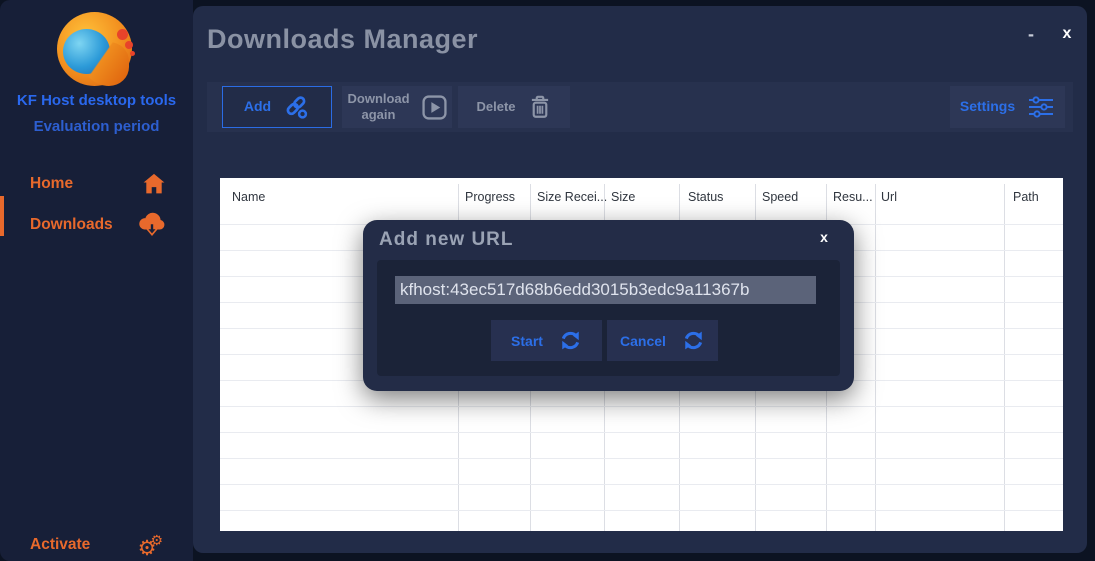  Describe the element at coordinates (154, 183) in the screenshot. I see `home-icon` at that location.